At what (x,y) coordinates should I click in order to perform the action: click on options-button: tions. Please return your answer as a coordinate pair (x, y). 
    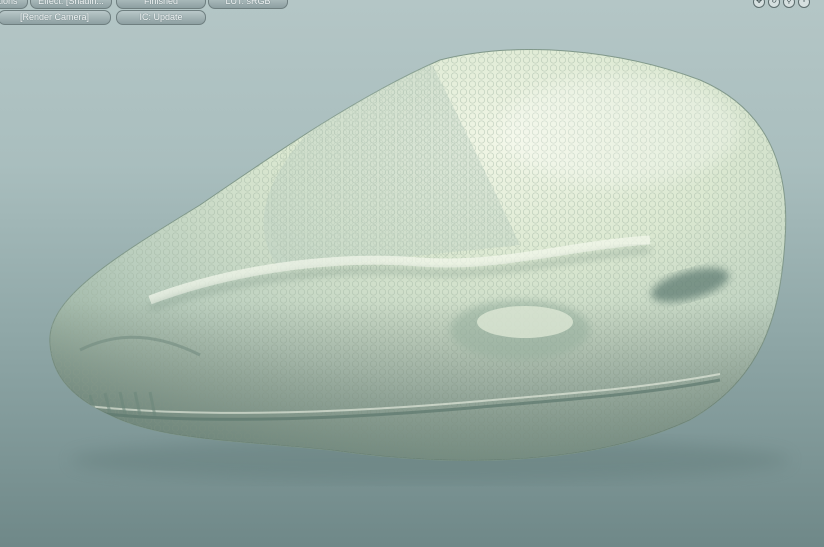
    Looking at the image, I should click on (14, 4).